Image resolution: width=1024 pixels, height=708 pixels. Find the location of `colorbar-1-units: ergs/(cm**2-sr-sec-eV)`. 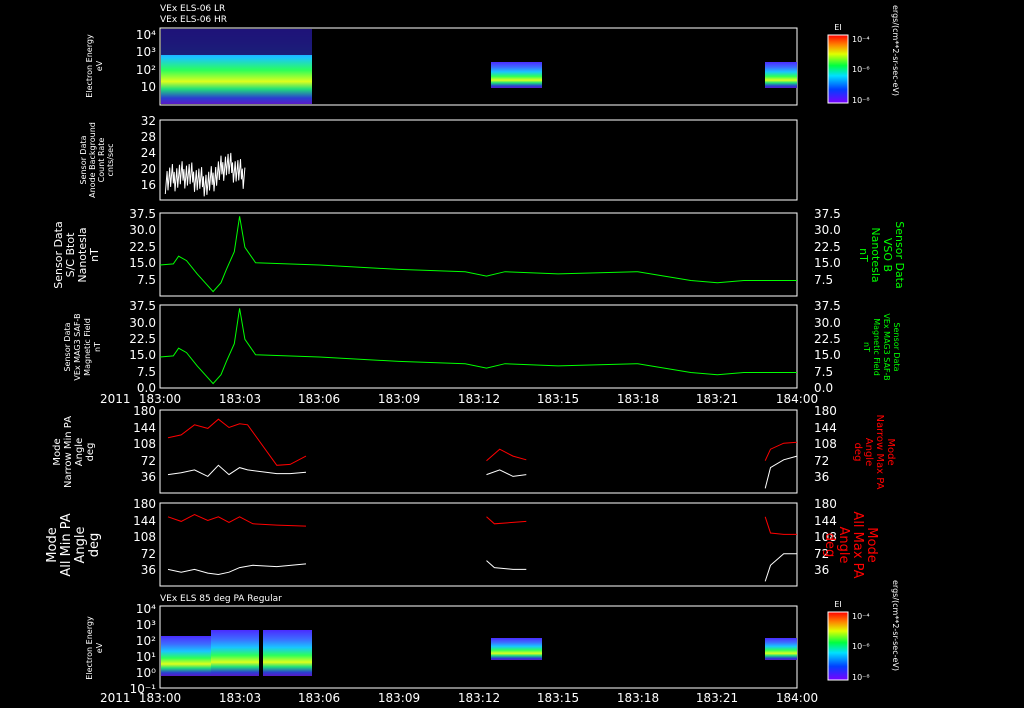

colorbar-1-units: ergs/(cm**2-sr-sec-eV) is located at coordinates (895, 50).